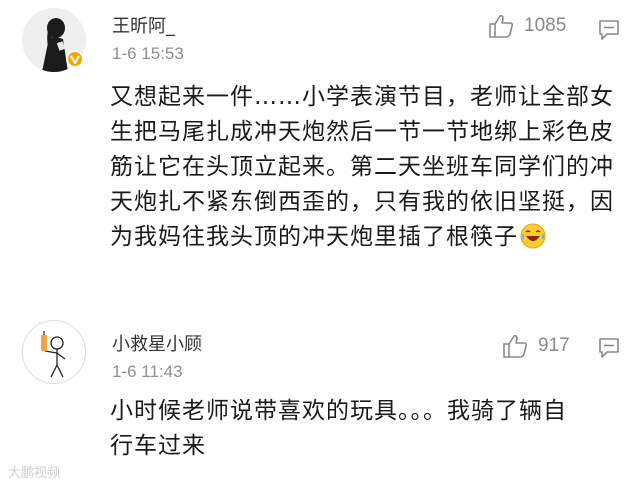 Image resolution: width=640 pixels, height=484 pixels. I want to click on avatar, so click(54, 352).